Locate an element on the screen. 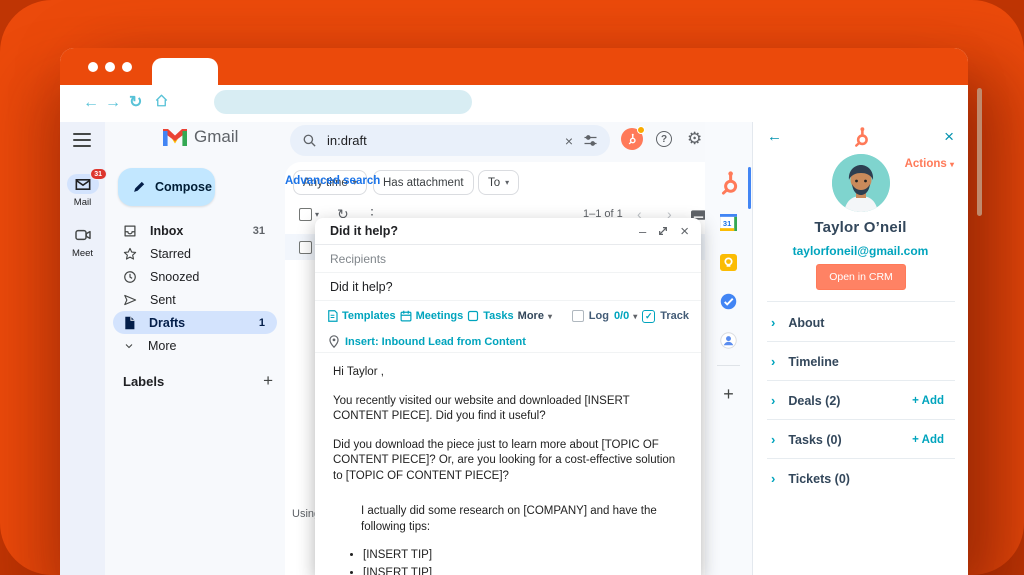 Image resolution: width=1024 pixels, height=575 pixels. draft-file-icon is located at coordinates (129, 323).